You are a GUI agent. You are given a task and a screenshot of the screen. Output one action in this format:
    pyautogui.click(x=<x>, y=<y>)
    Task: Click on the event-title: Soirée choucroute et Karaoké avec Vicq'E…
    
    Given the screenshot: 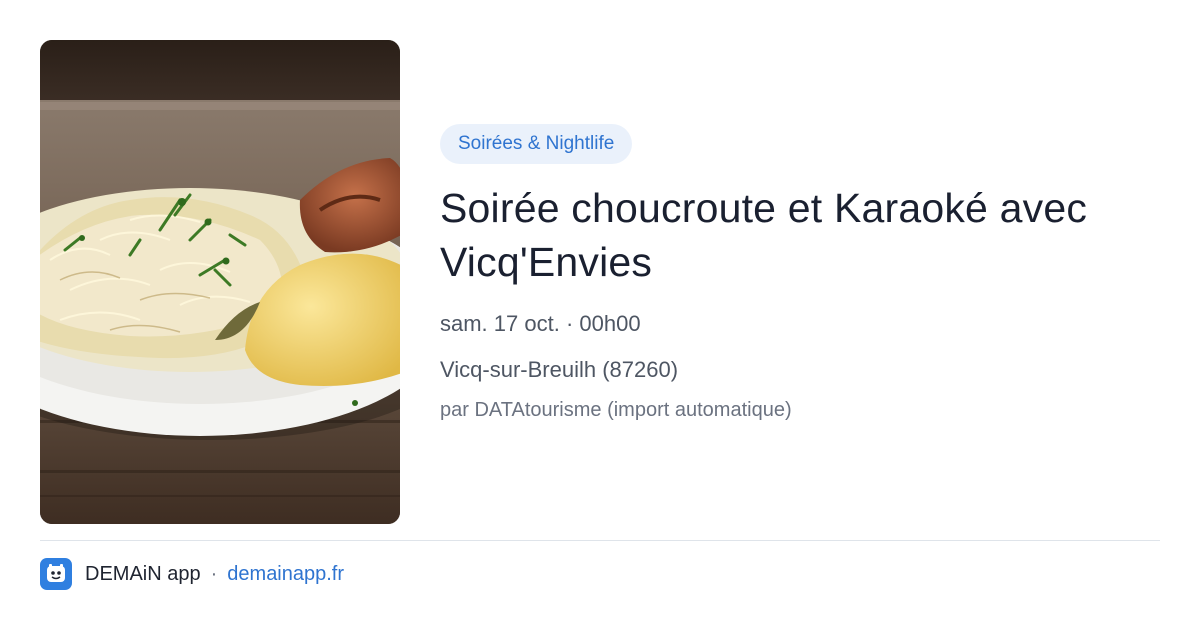 What is the action you would take?
    pyautogui.click(x=800, y=235)
    